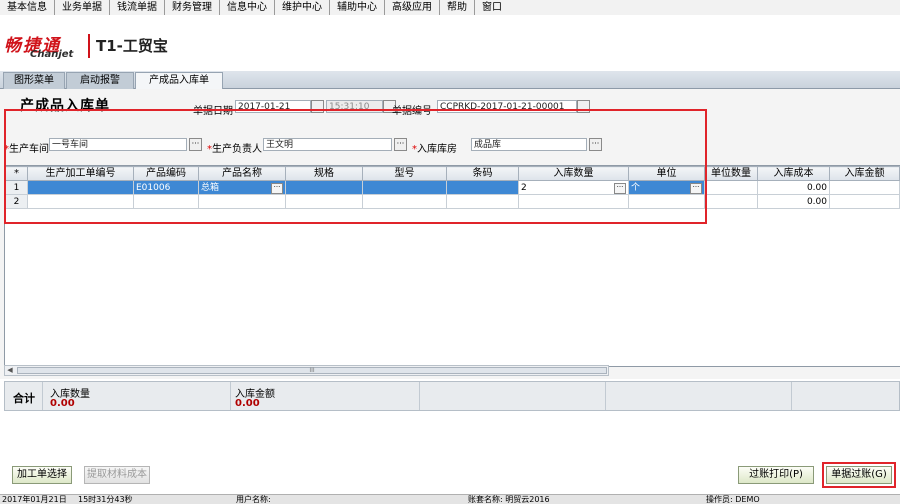 This screenshot has width=900, height=504. What do you see at coordinates (137, 7) in the screenshot?
I see `menu-cash-docs: 钱流单据` at bounding box center [137, 7].